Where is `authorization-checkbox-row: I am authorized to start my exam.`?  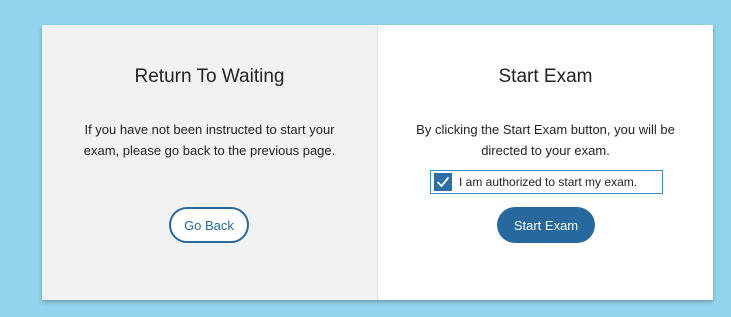 authorization-checkbox-row: I am authorized to start my exam. is located at coordinates (546, 182).